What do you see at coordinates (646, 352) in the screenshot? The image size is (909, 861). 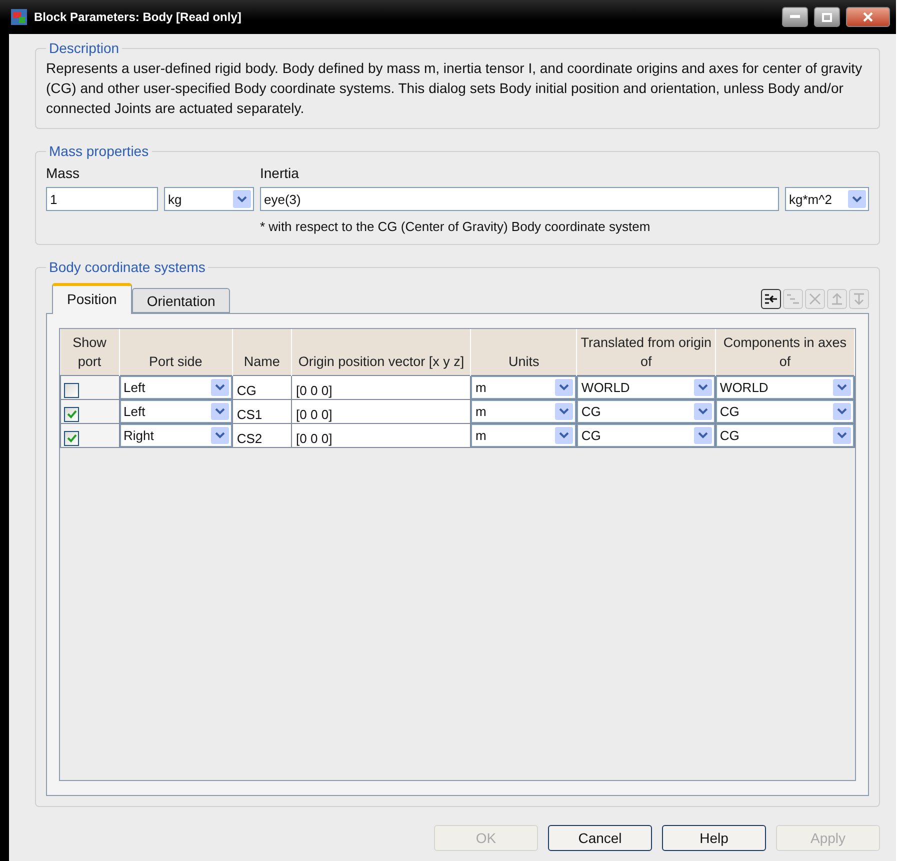 I see `column-header: Translated from origin of` at bounding box center [646, 352].